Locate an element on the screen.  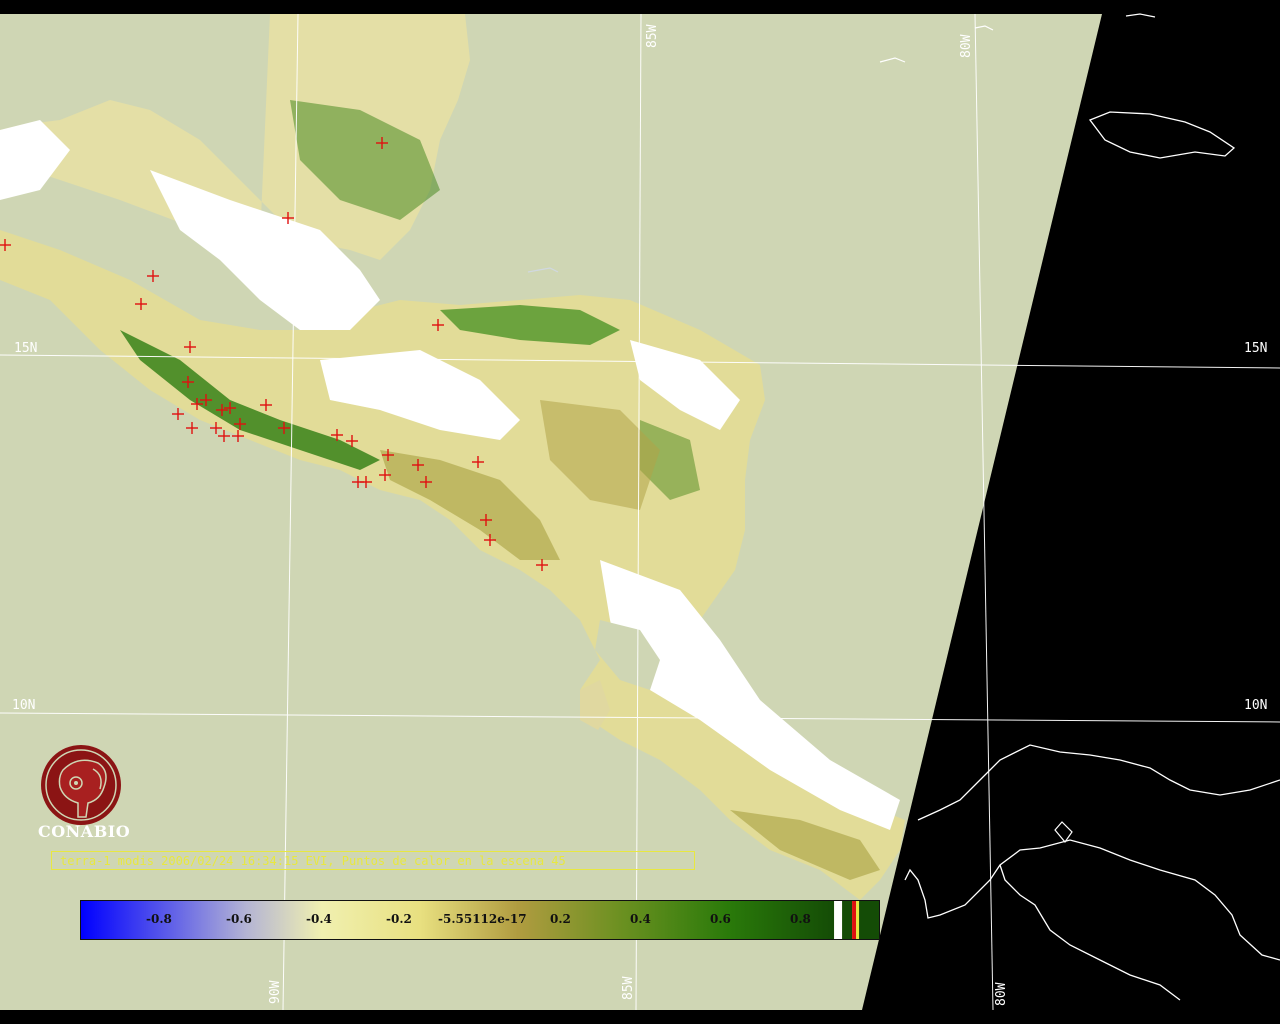
lon-label-top-80w: 80W is located at coordinates (966, 46).